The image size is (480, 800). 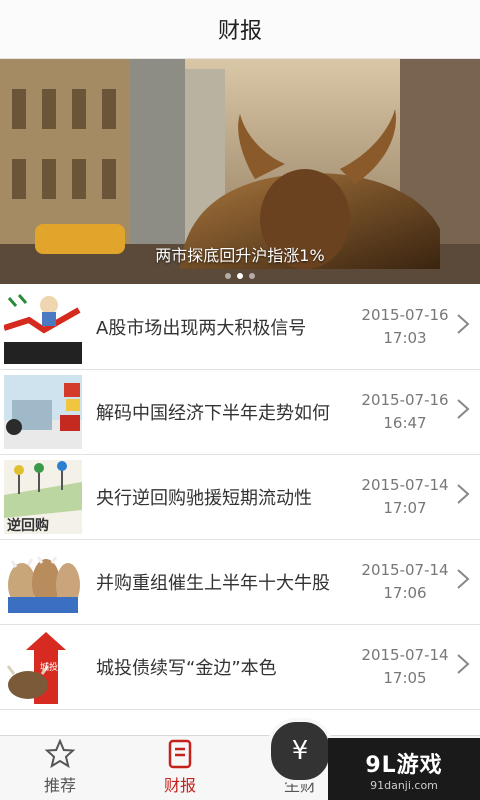 I want to click on watermark-logo: 9L游戏 91danji.com, so click(x=404, y=769).